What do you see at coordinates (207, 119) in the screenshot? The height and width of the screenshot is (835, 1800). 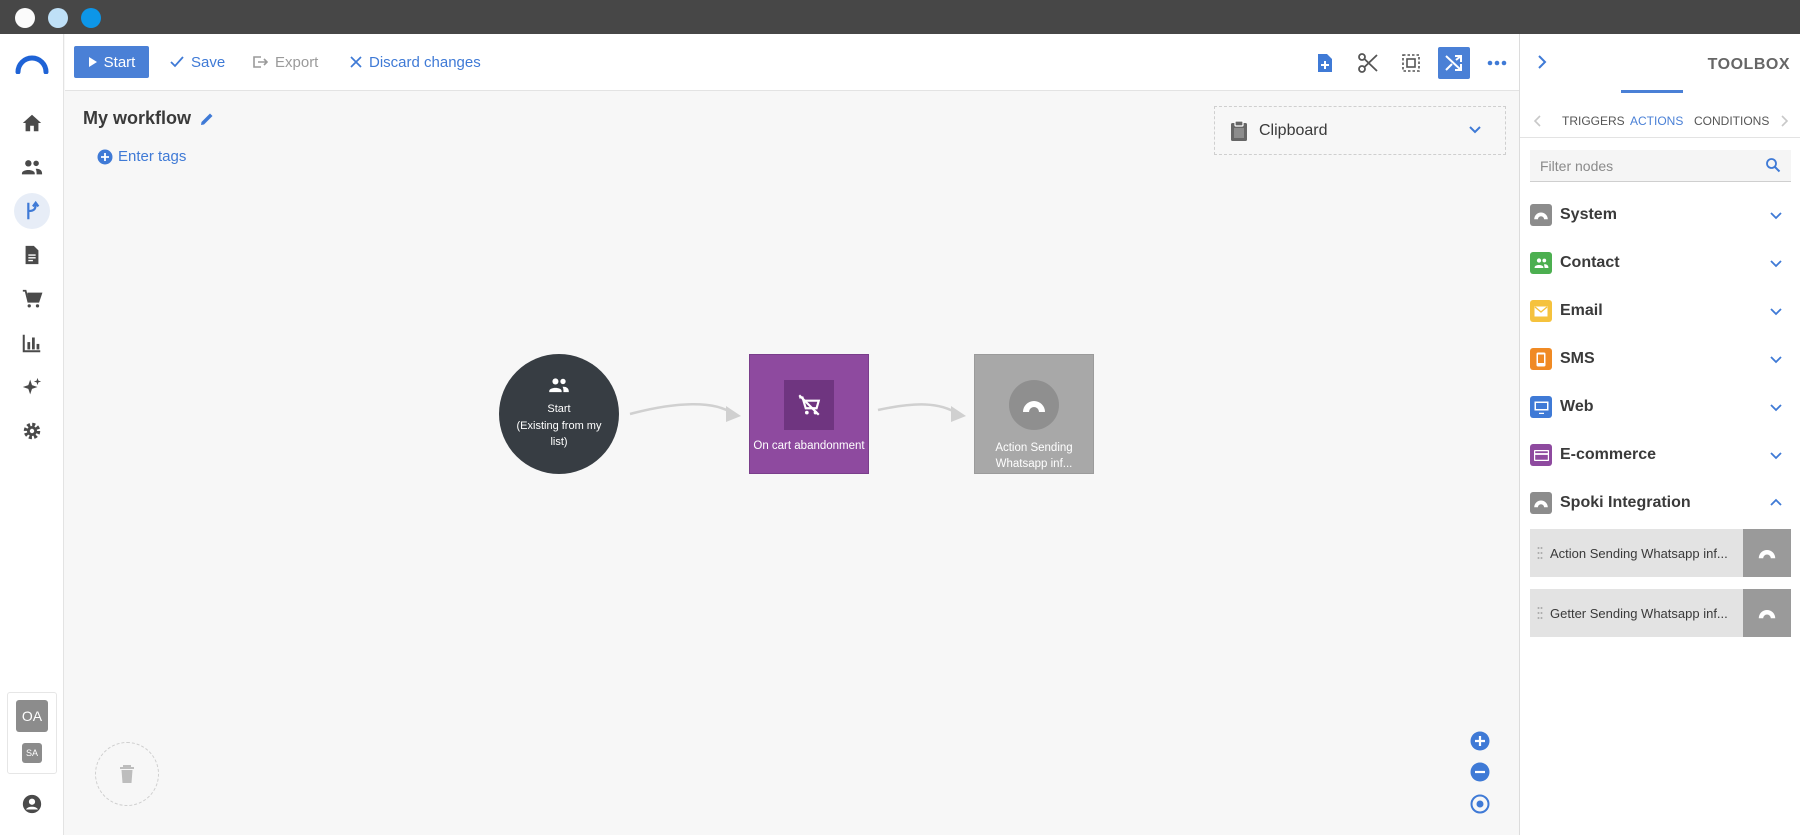 I see `edit-pencil-icon` at bounding box center [207, 119].